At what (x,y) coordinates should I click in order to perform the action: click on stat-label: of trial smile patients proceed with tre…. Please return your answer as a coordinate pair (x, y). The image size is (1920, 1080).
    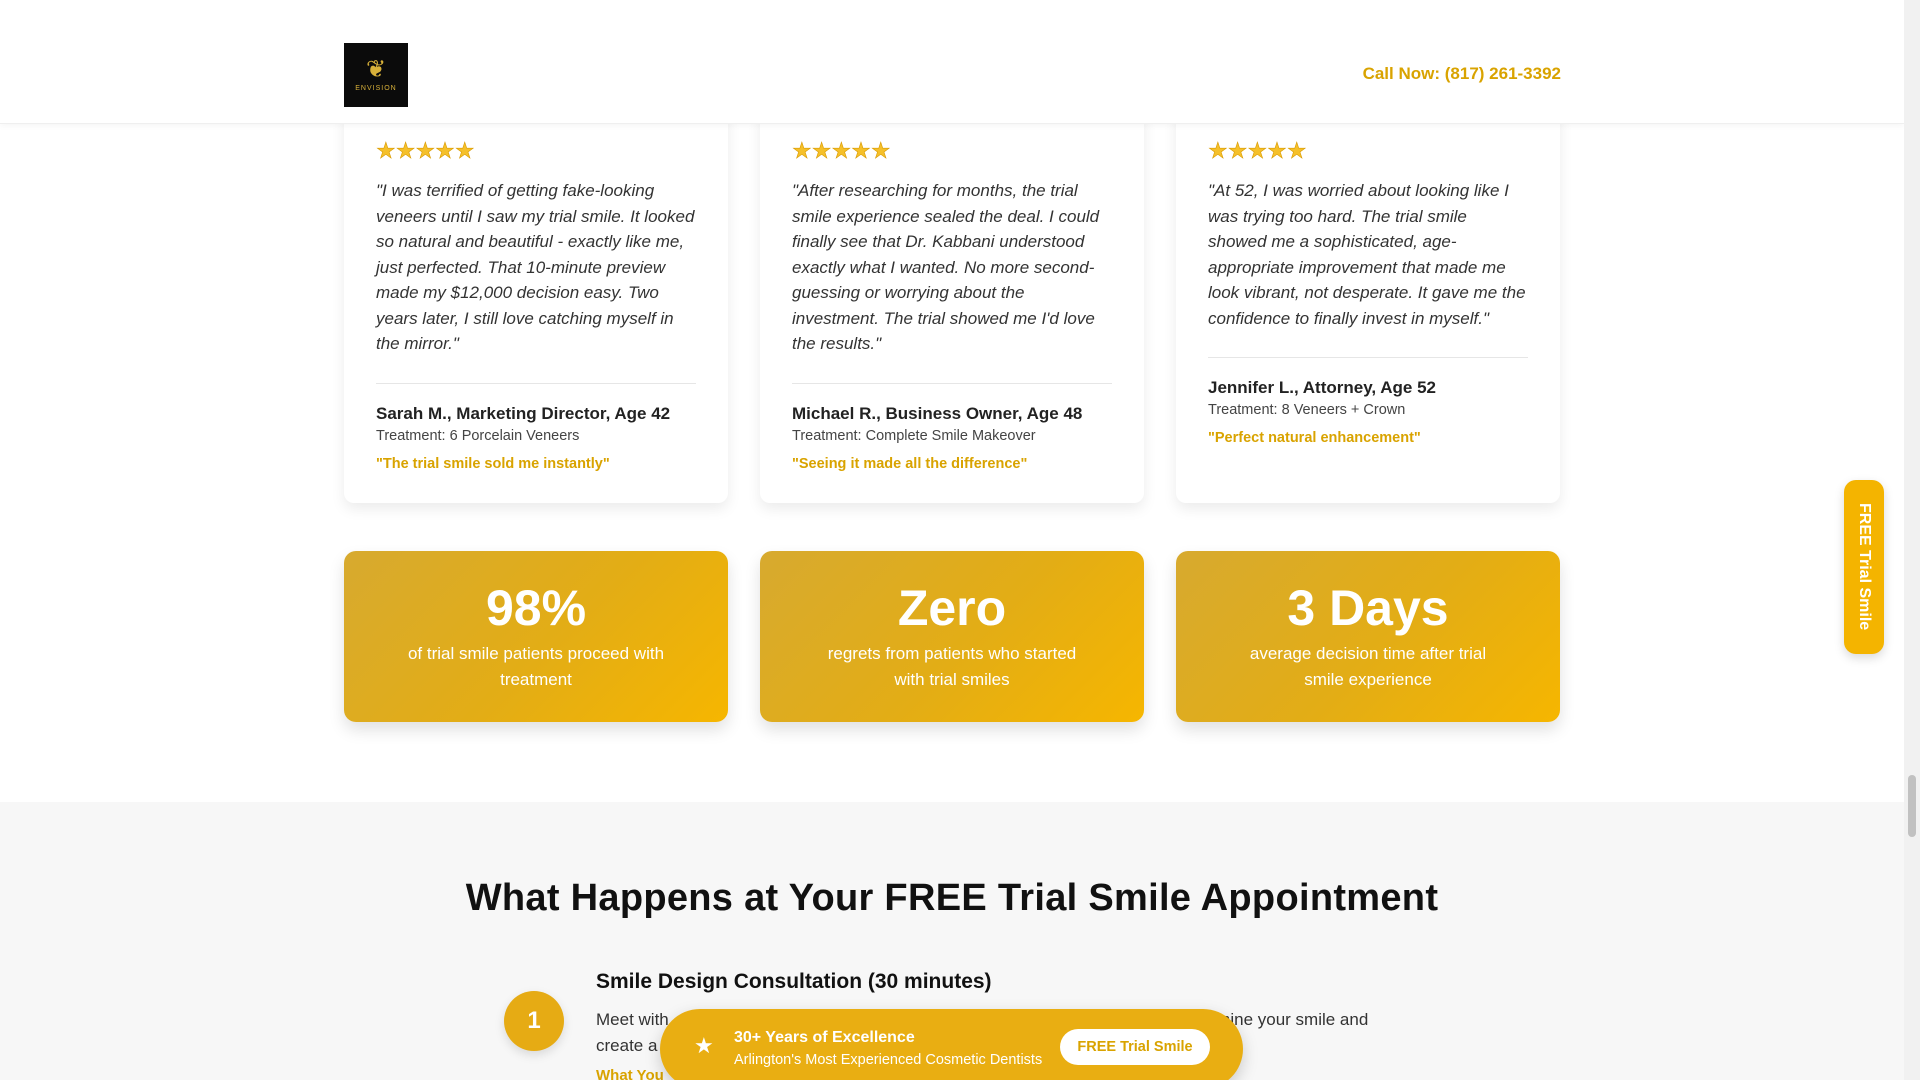
    Looking at the image, I should click on (536, 666).